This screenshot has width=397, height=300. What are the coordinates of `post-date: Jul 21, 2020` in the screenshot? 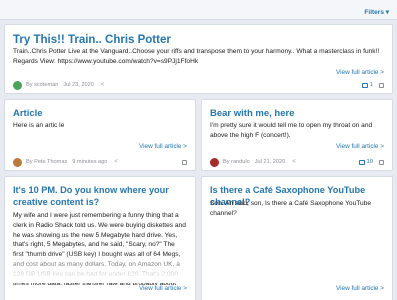 It's located at (270, 162).